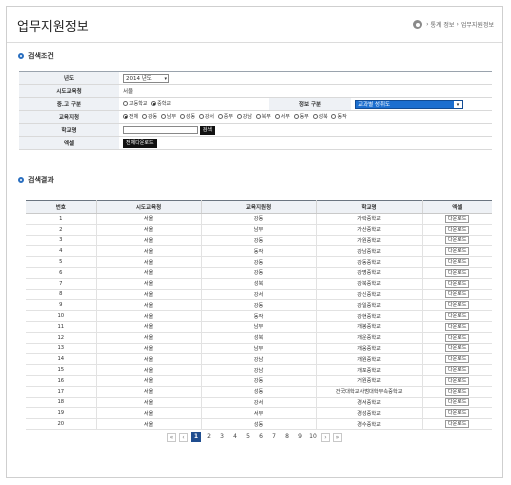 This screenshot has width=511, height=485. What do you see at coordinates (368, 413) in the screenshot?
I see `cell-school: 경성중학교` at bounding box center [368, 413].